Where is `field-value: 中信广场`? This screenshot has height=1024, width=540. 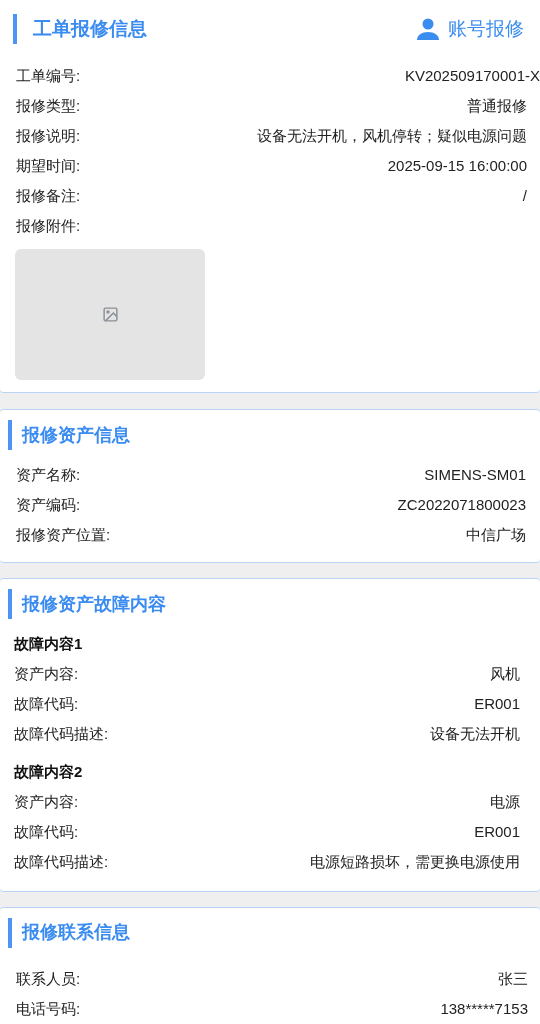 field-value: 中信广场 is located at coordinates (496, 535).